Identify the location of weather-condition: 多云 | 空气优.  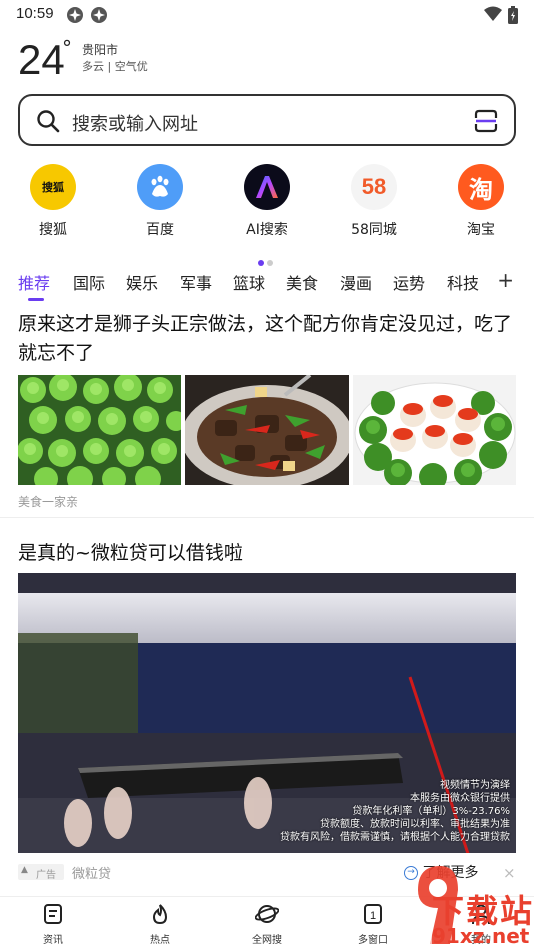
(115, 66).